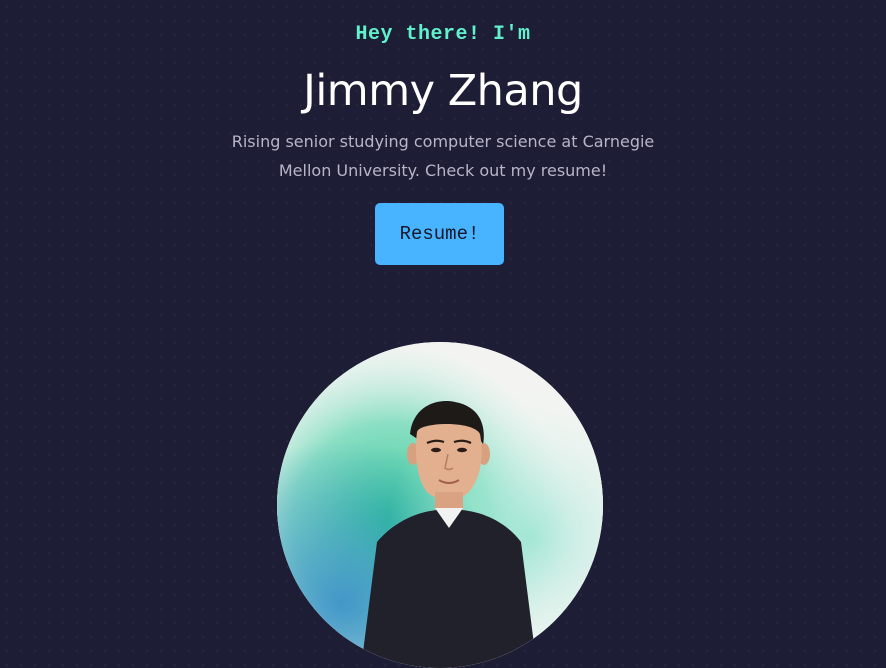 The image size is (886, 668). What do you see at coordinates (439, 234) in the screenshot?
I see `resume-button: Resume!` at bounding box center [439, 234].